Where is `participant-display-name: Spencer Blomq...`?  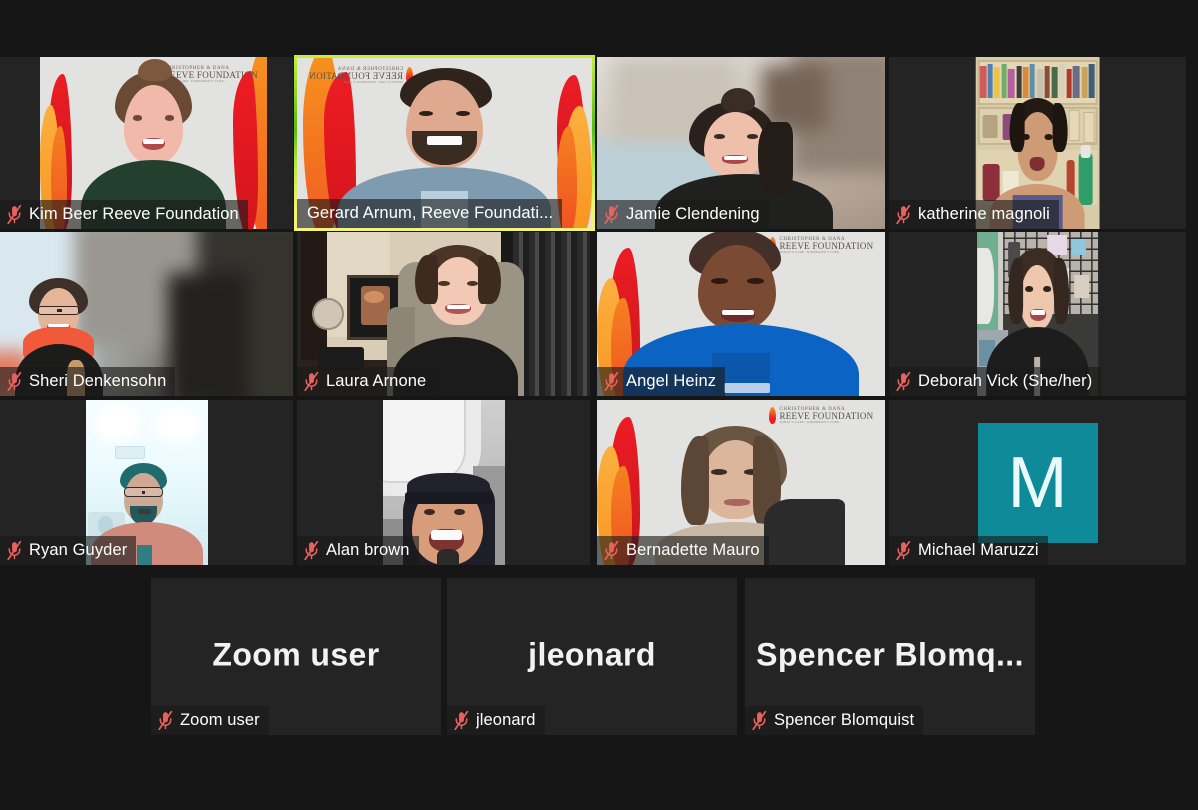 participant-display-name: Spencer Blomq... is located at coordinates (890, 653).